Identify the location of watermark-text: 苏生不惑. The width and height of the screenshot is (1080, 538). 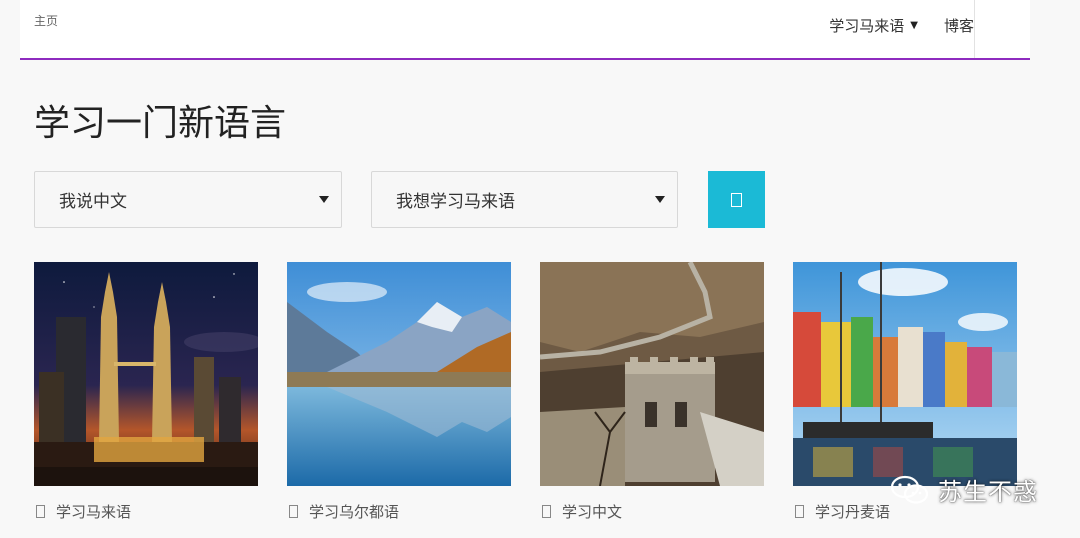
(988, 492).